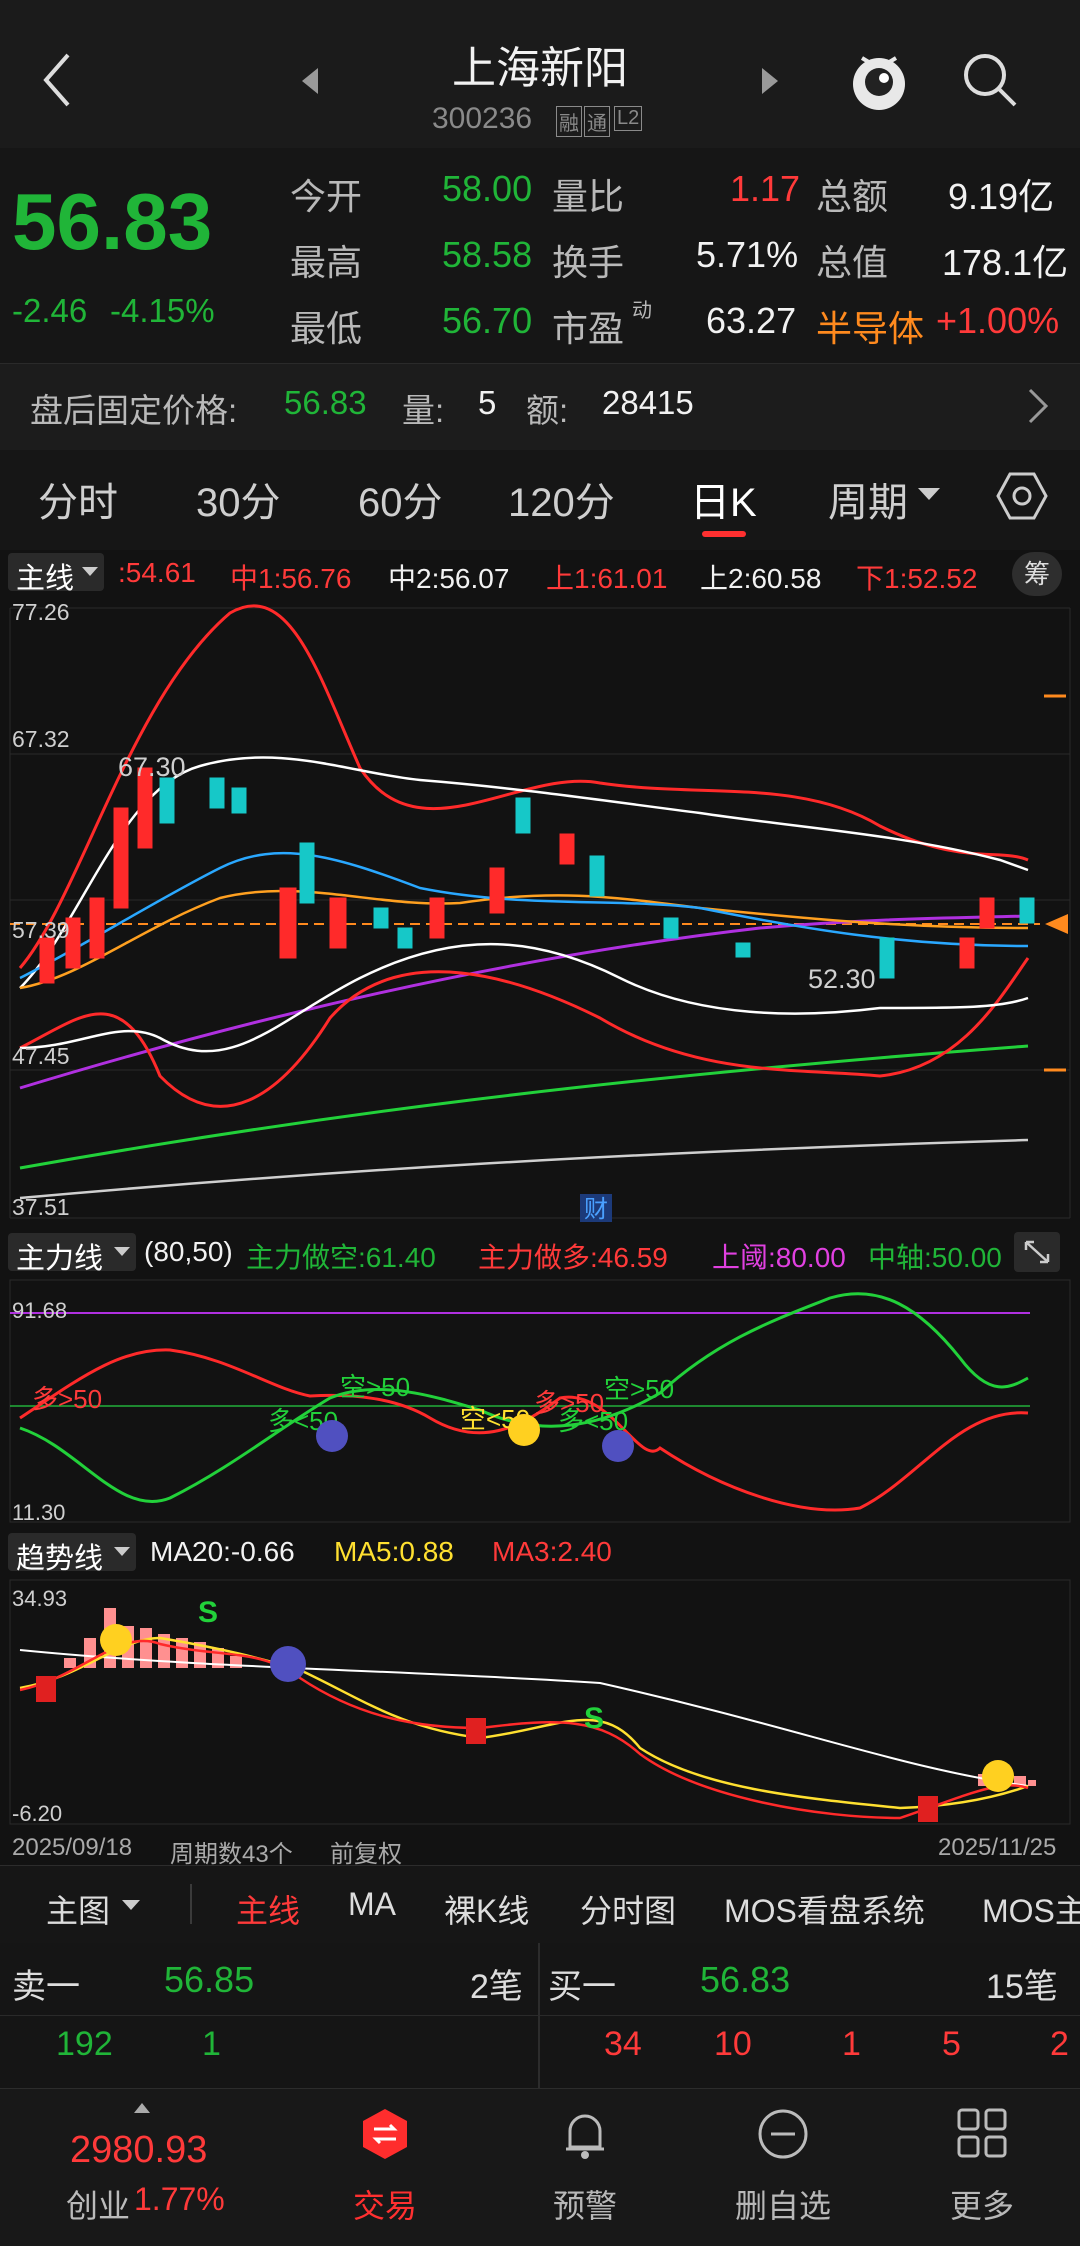 This screenshot has width=1080, height=2246. I want to click on nav-remove-watchlist: 删自选, so click(783, 2204).